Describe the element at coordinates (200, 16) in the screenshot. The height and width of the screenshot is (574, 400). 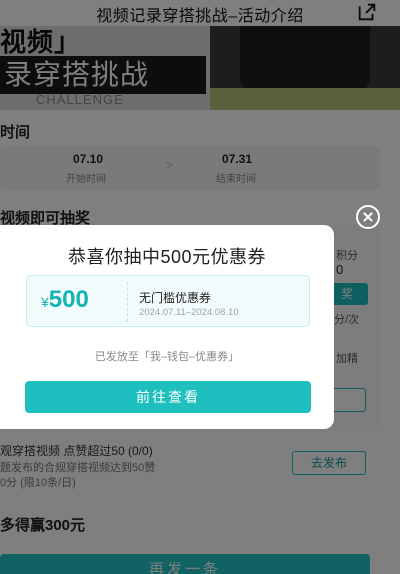
I see `page-title: 视频记录穿搭挑战–活动介绍` at that location.